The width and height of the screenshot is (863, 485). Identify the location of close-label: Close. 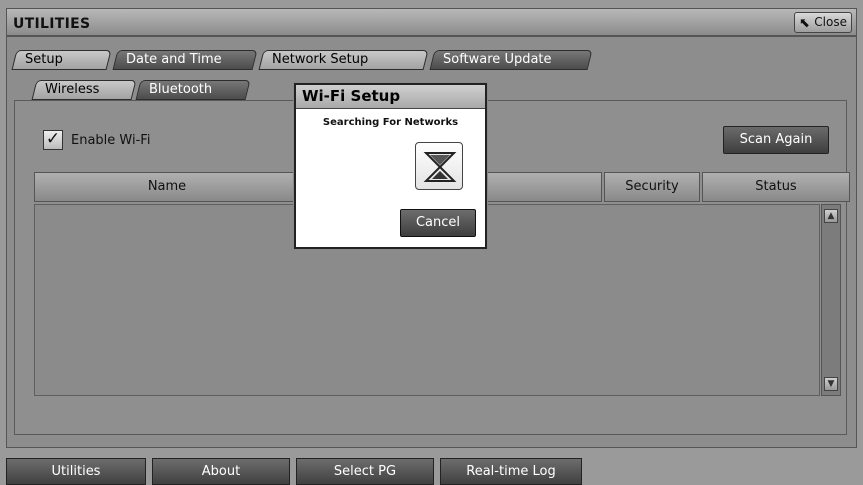
(830, 22).